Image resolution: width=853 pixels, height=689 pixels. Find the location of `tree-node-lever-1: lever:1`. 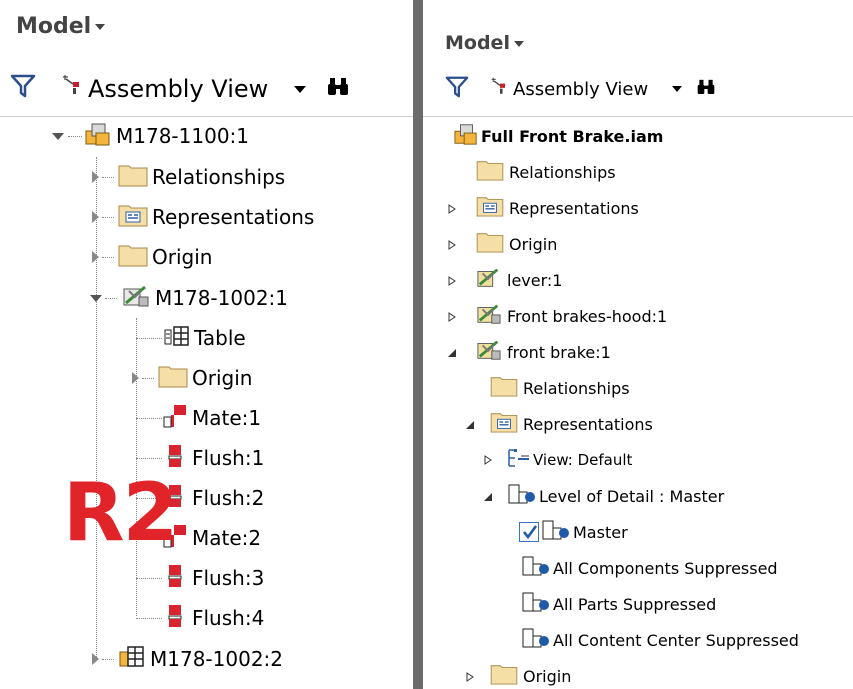

tree-node-lever-1: lever:1 is located at coordinates (504, 280).